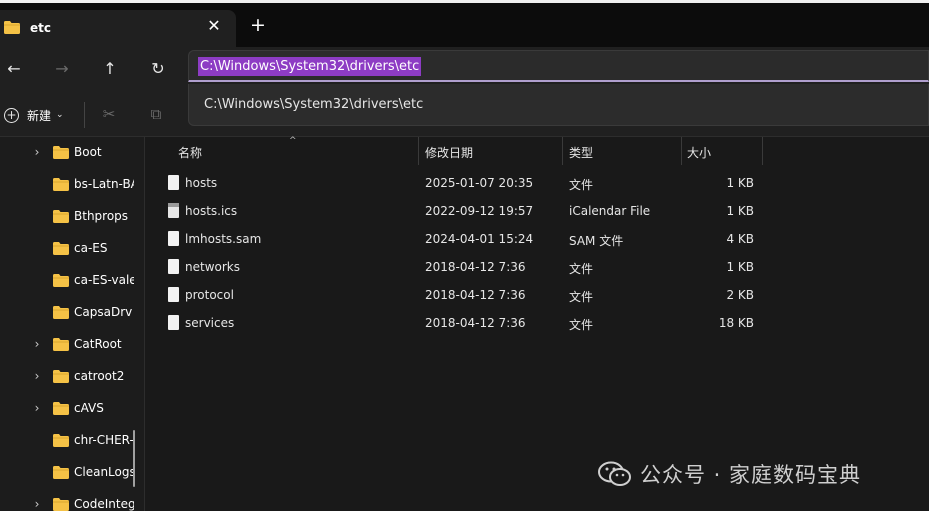 Image resolution: width=929 pixels, height=511 pixels. What do you see at coordinates (72, 345) in the screenshot?
I see `sidebar-item: › CatRoot` at bounding box center [72, 345].